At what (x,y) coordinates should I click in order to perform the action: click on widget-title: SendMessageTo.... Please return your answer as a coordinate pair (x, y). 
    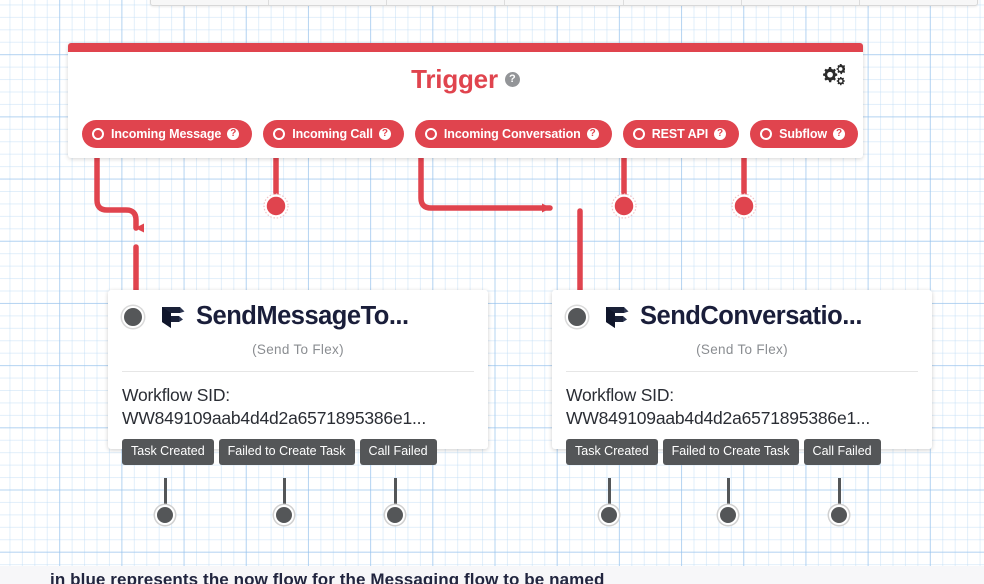
    Looking at the image, I should click on (302, 317).